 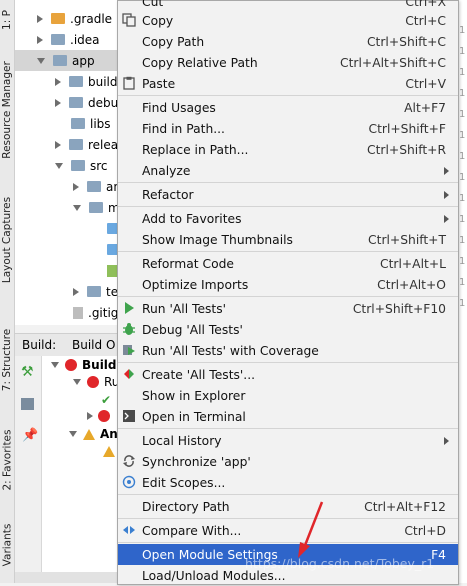 What do you see at coordinates (288, 20) in the screenshot?
I see `menu-item-copy: Copy Ctrl+C` at bounding box center [288, 20].